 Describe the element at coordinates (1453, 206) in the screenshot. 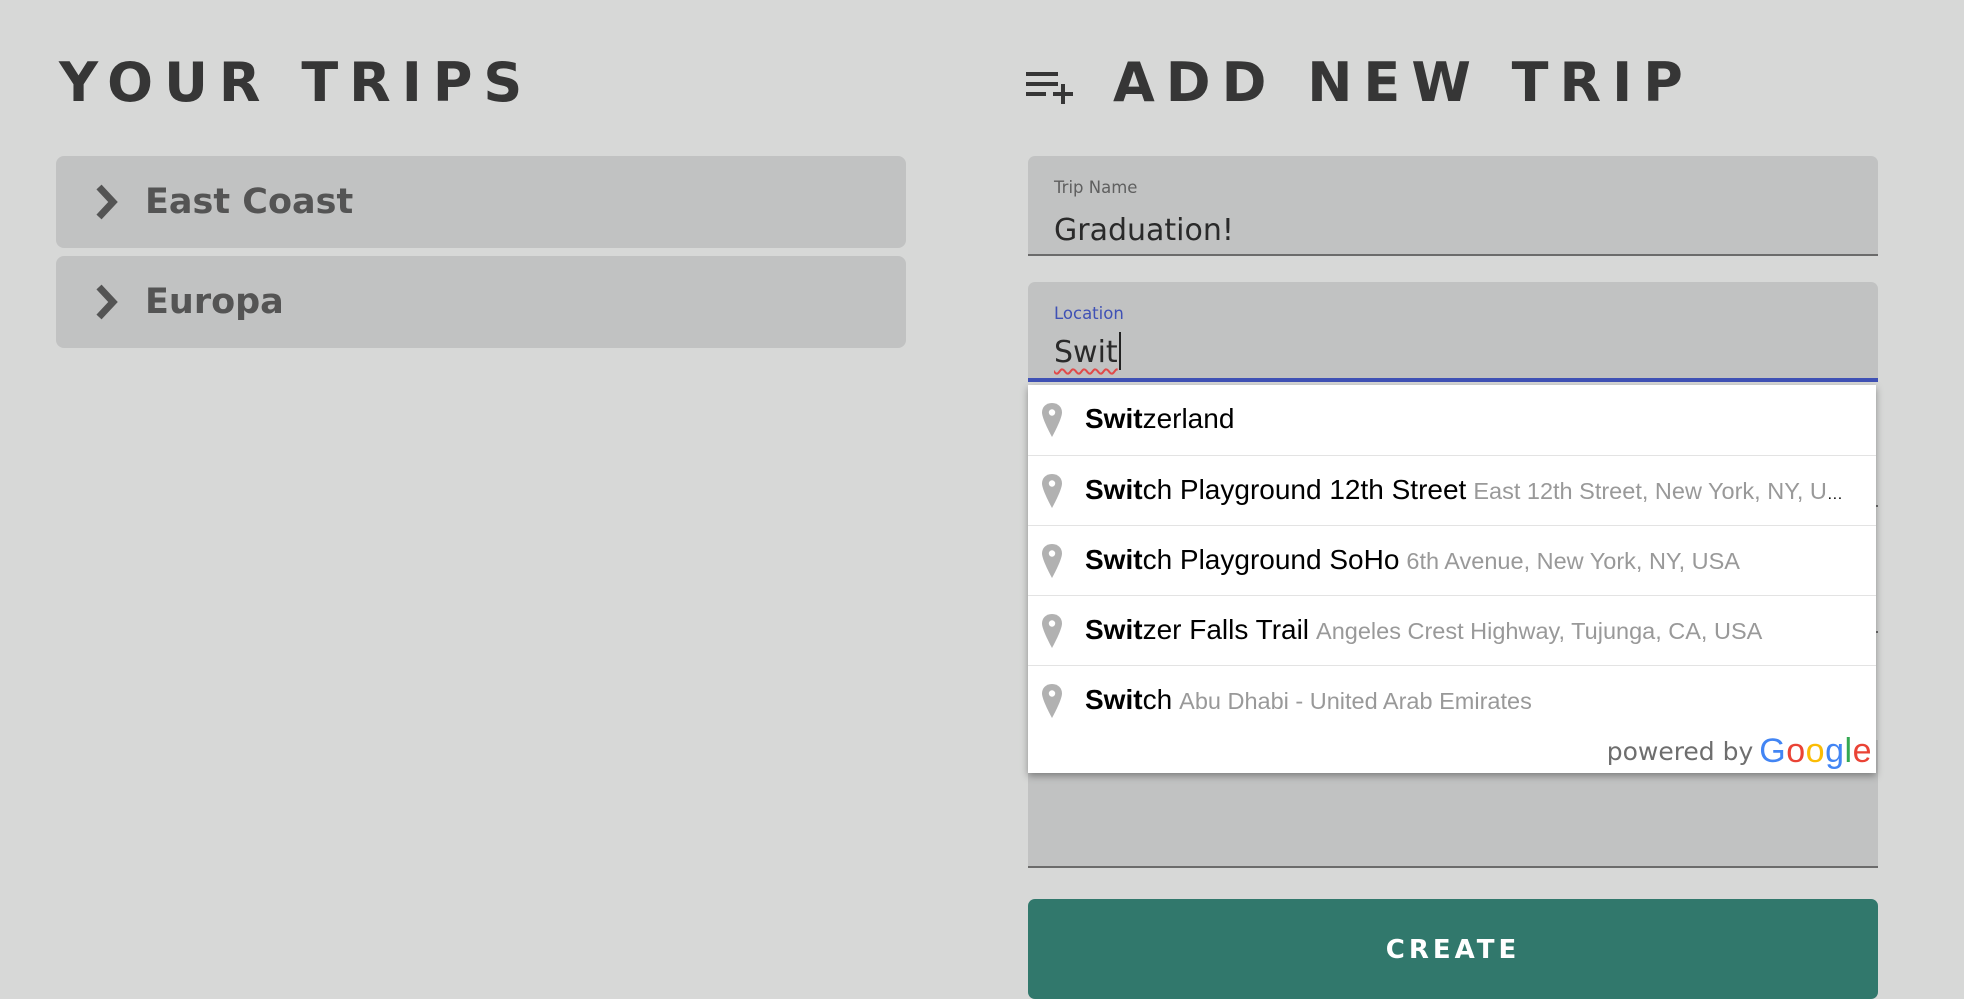

I see `trip-name-field: Trip Name` at that location.